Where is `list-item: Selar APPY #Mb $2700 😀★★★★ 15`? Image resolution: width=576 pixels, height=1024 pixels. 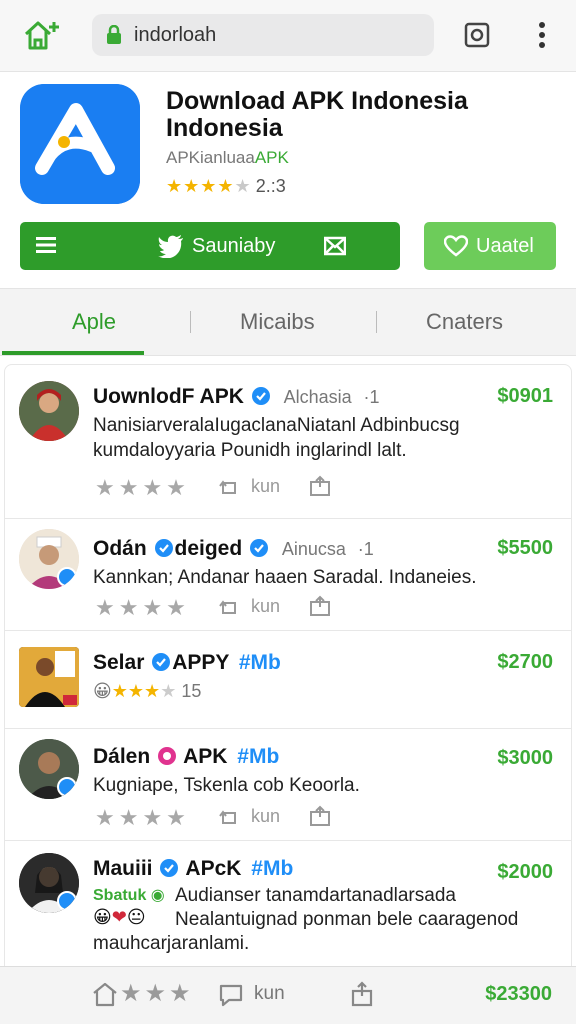 list-item: Selar APPY #Mb $2700 😀★★★★ 15 is located at coordinates (288, 680).